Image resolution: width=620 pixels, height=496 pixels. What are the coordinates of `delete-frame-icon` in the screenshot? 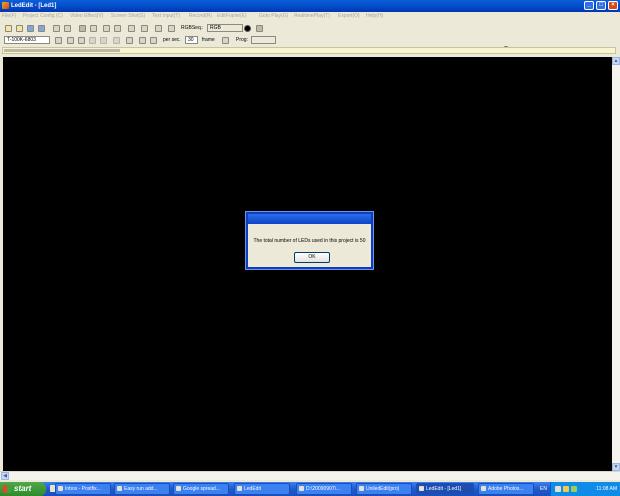 It's located at (67, 28).